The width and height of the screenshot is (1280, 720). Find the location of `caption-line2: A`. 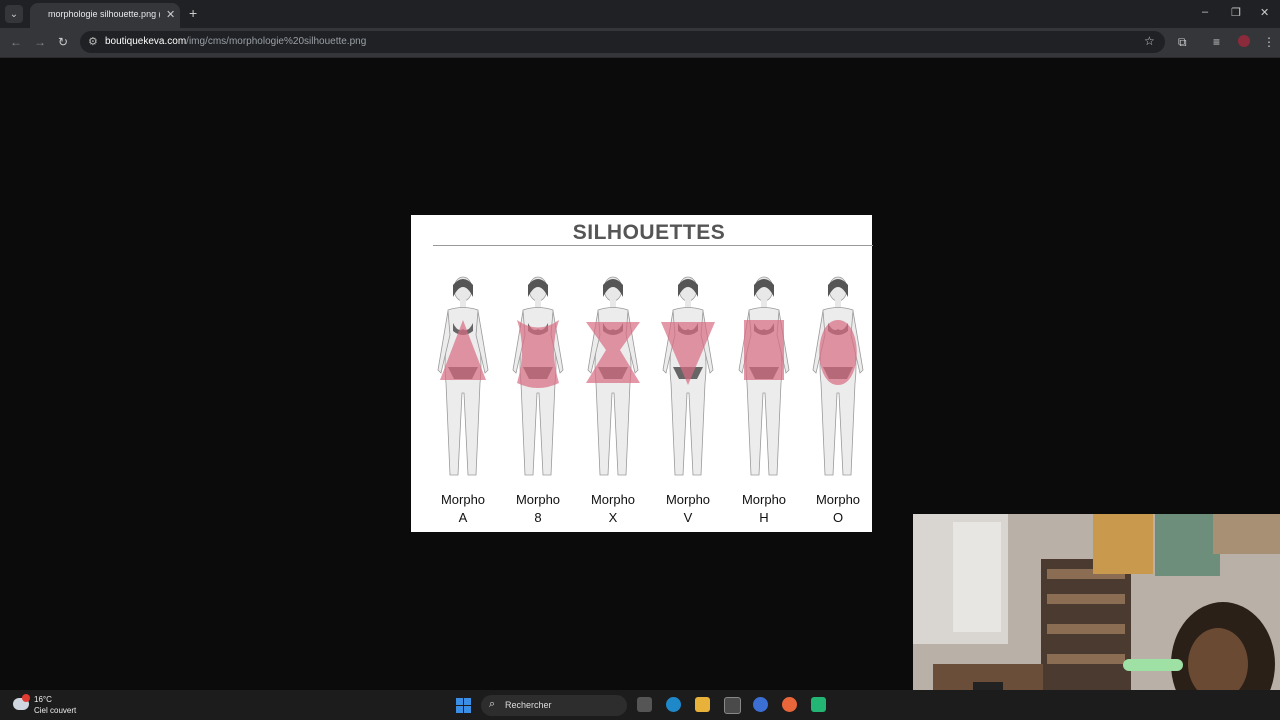

caption-line2: A is located at coordinates (463, 517).